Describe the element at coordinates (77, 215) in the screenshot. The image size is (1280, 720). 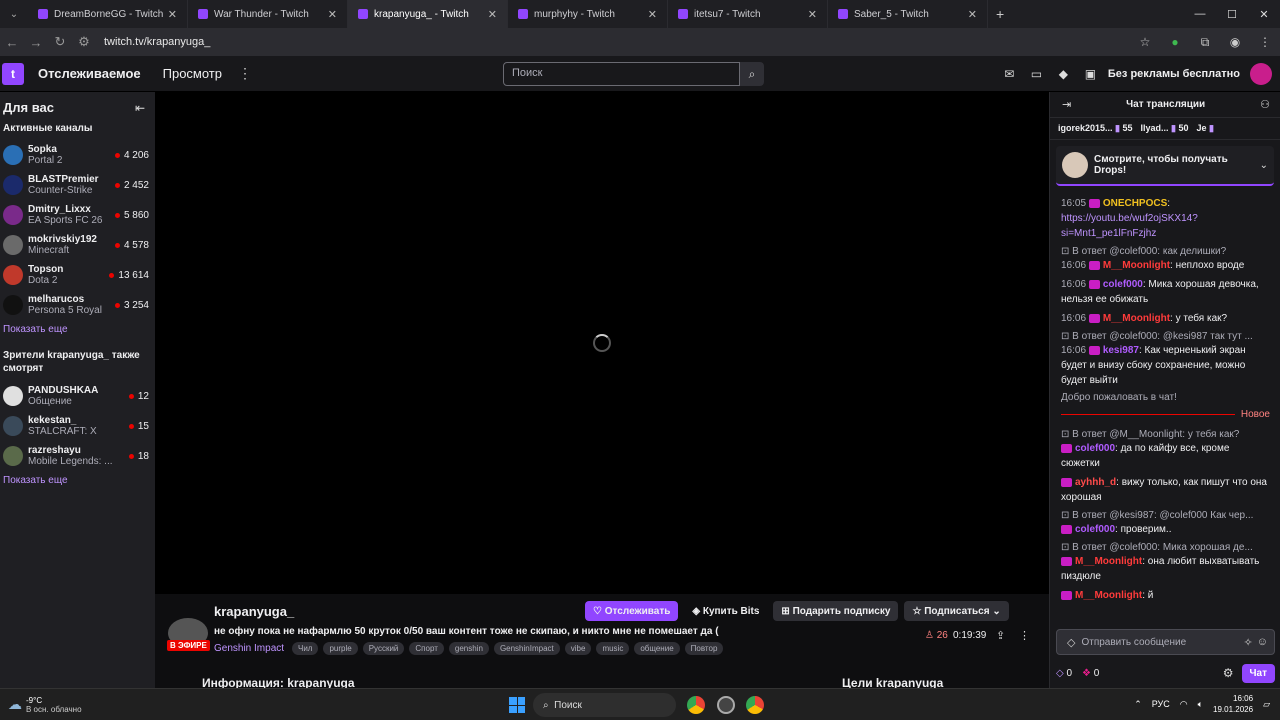
I see `sidebar-channel: Dmitry_Lixxx EA Sports FC 26 5 860` at that location.